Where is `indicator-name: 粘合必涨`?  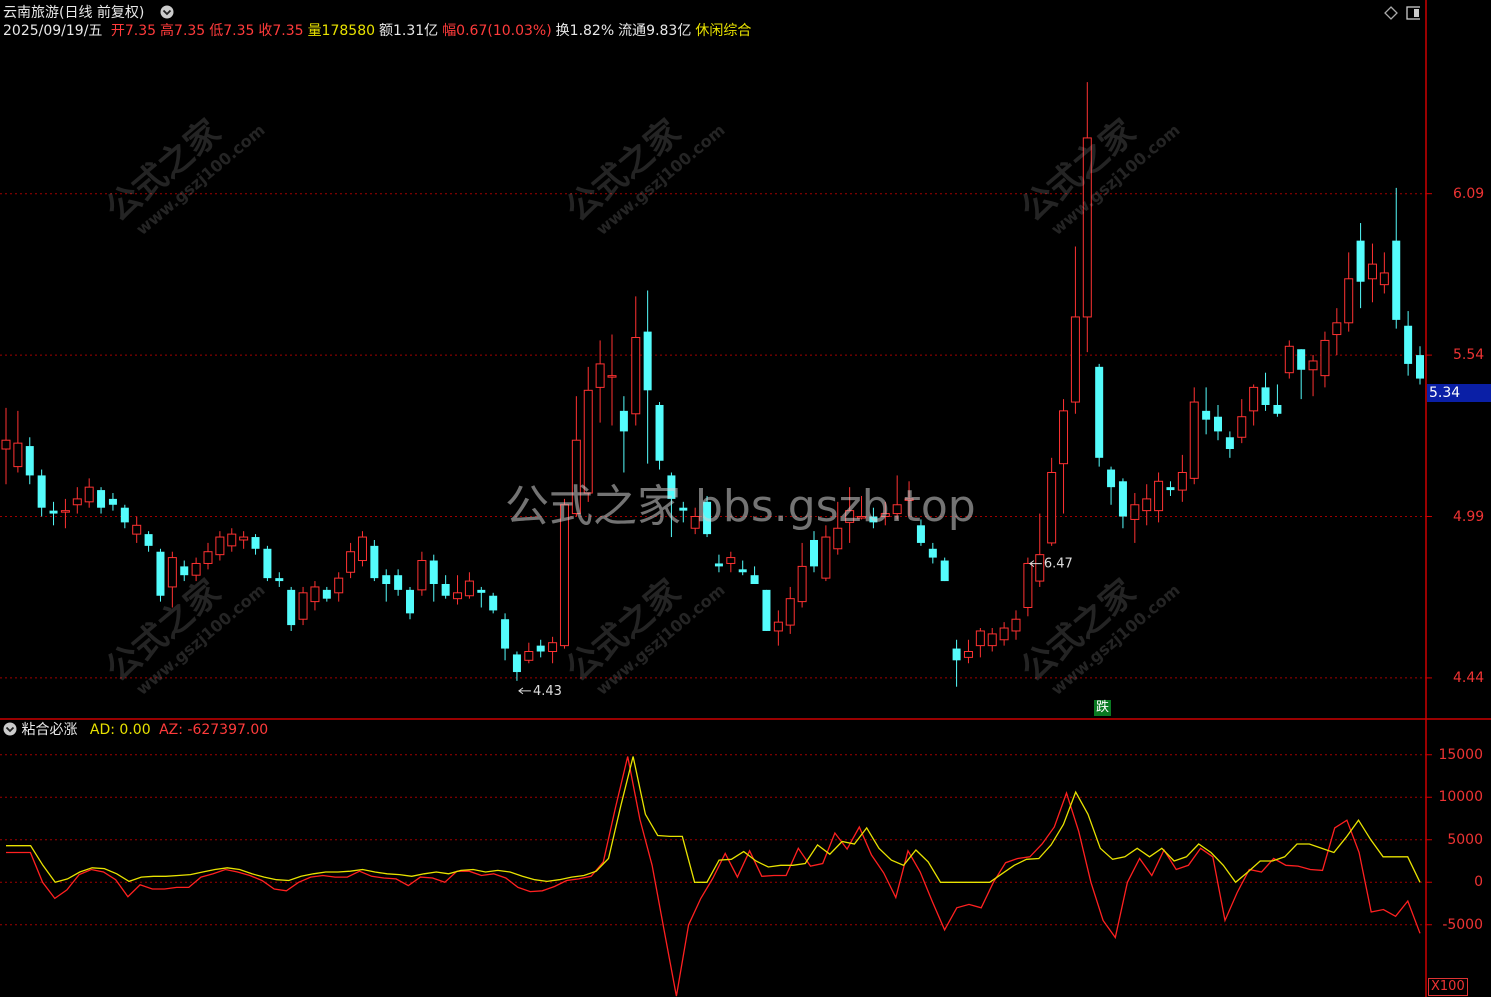 indicator-name: 粘合必涨 is located at coordinates (49, 730).